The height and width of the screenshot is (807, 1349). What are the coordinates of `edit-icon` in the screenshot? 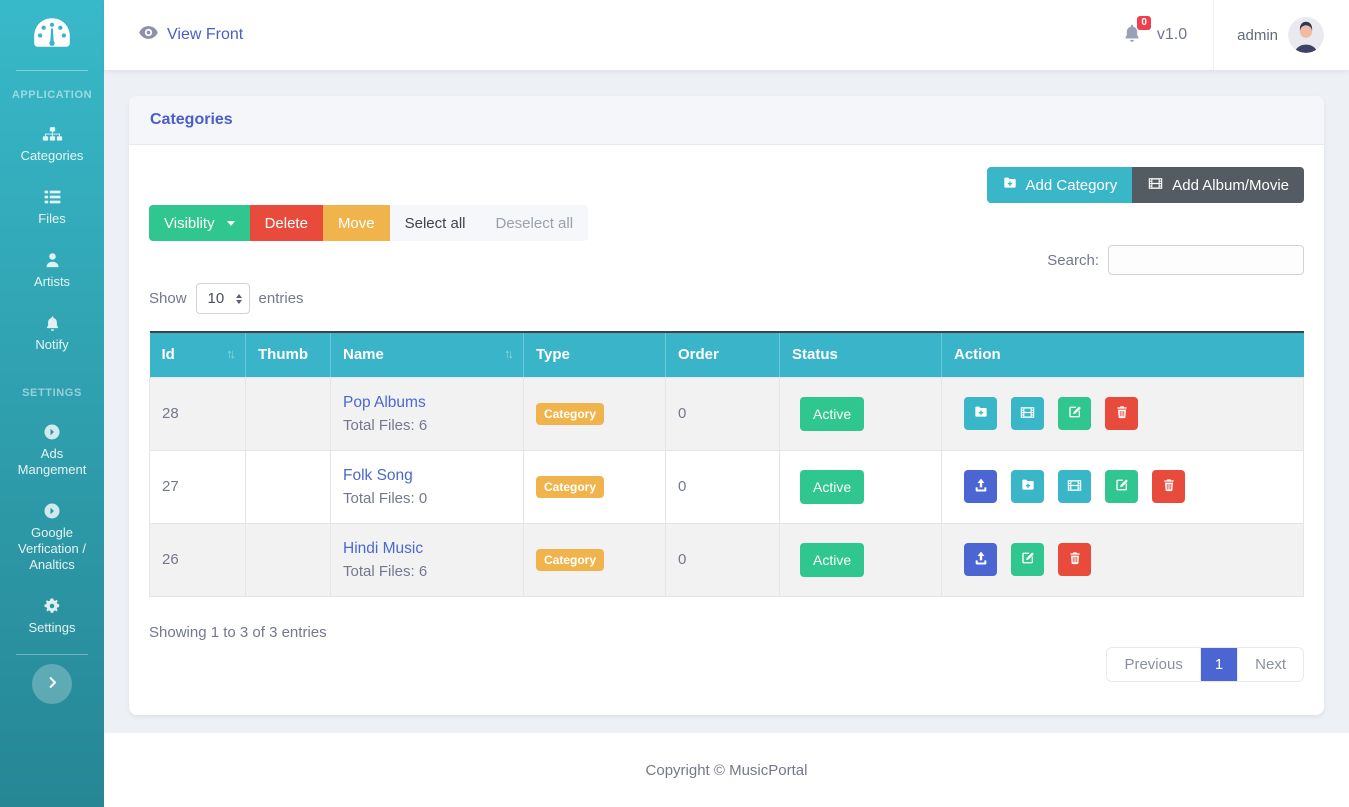 It's located at (1075, 413).